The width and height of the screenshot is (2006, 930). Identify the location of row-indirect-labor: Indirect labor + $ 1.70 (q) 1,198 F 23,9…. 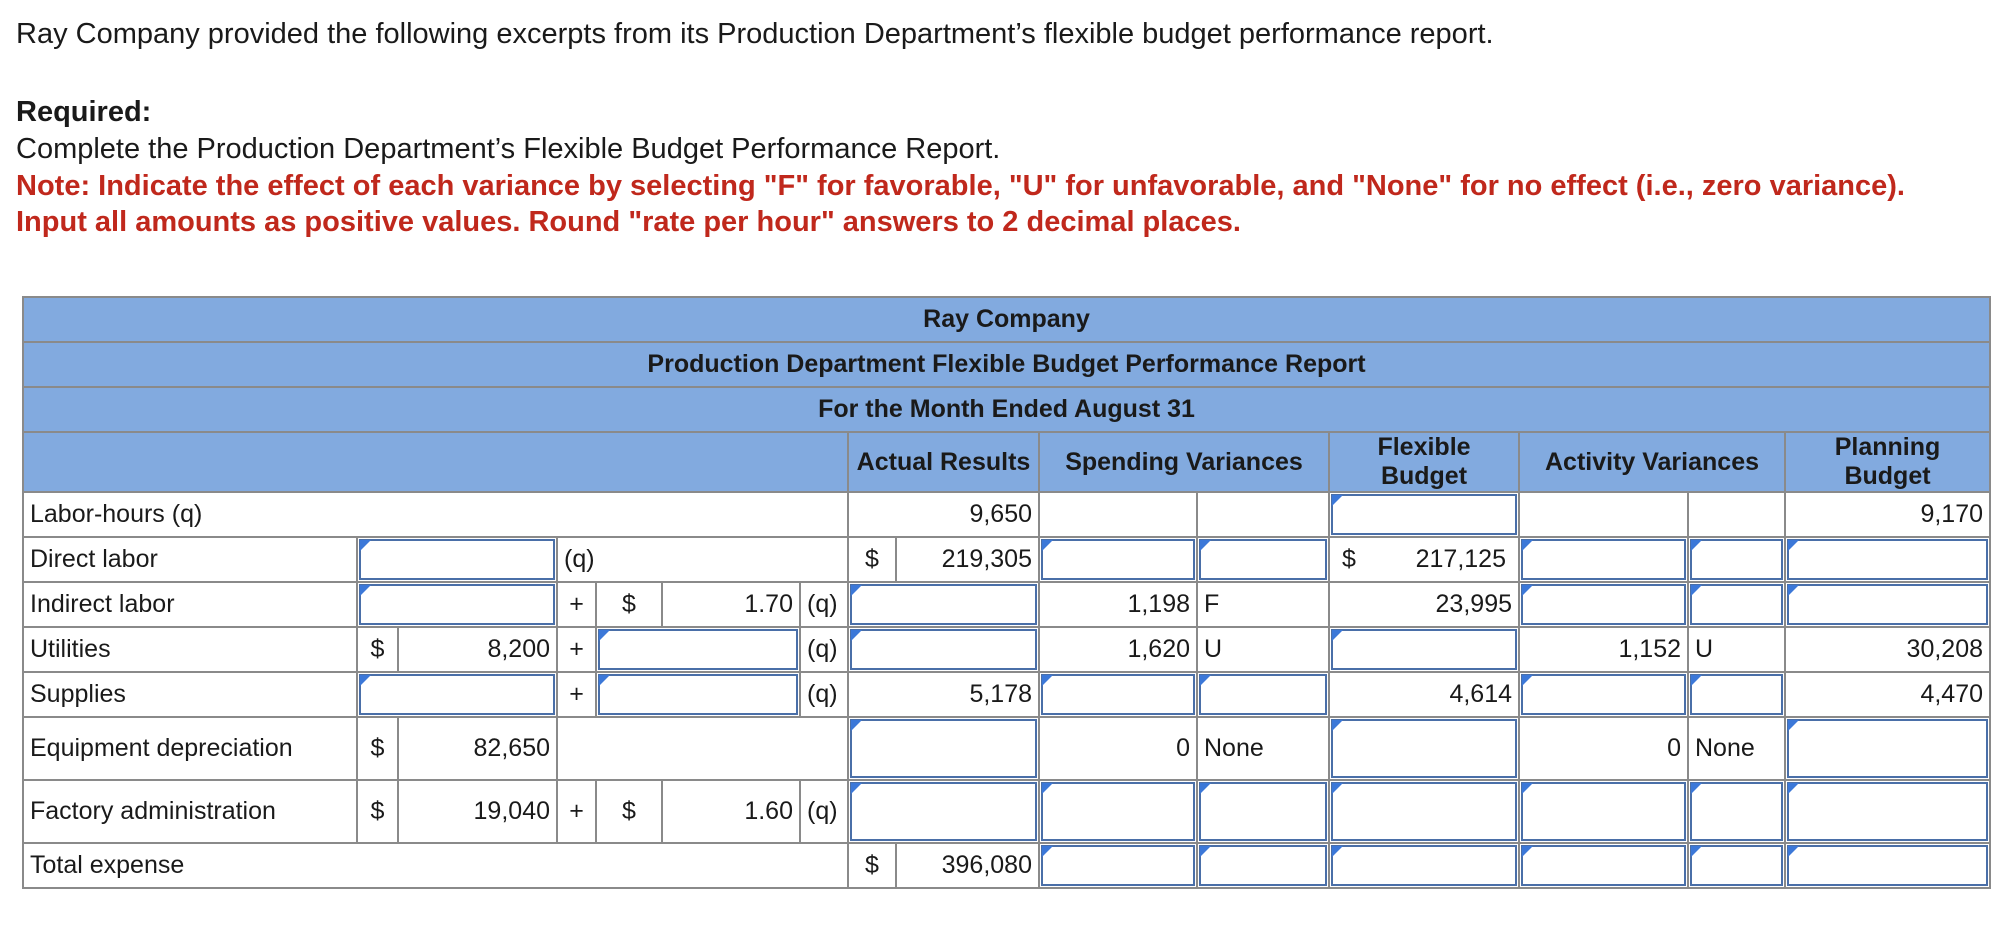
(1007, 604).